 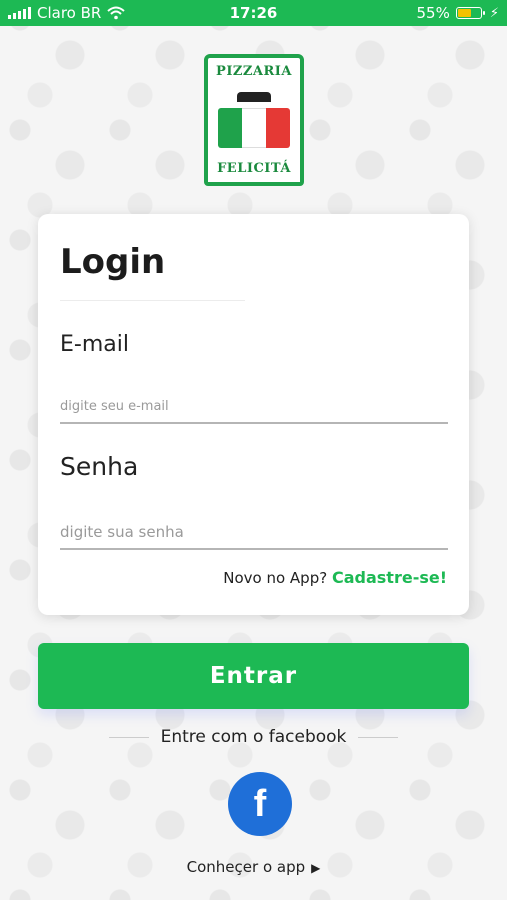 What do you see at coordinates (433, 13) in the screenshot?
I see `battery-percent: 55%` at bounding box center [433, 13].